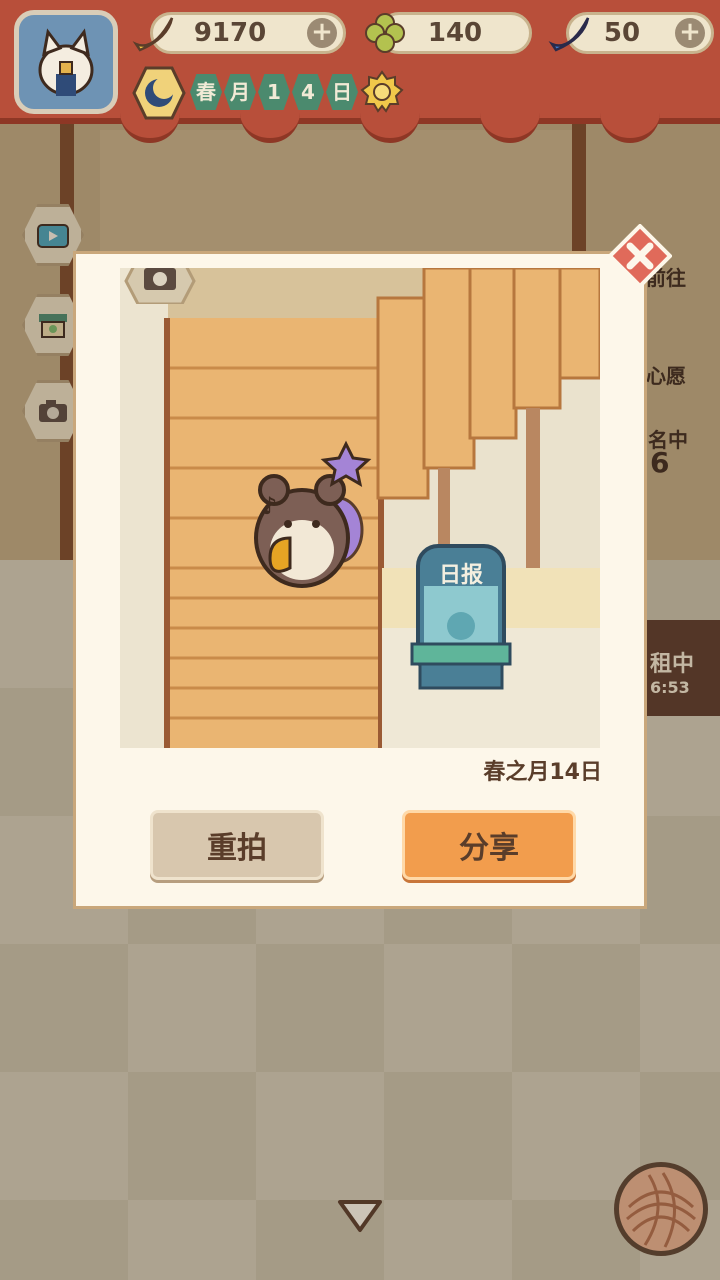 Image resolution: width=720 pixels, height=1280 pixels. Describe the element at coordinates (322, 33) in the screenshot. I see `add-banana-button: +` at that location.